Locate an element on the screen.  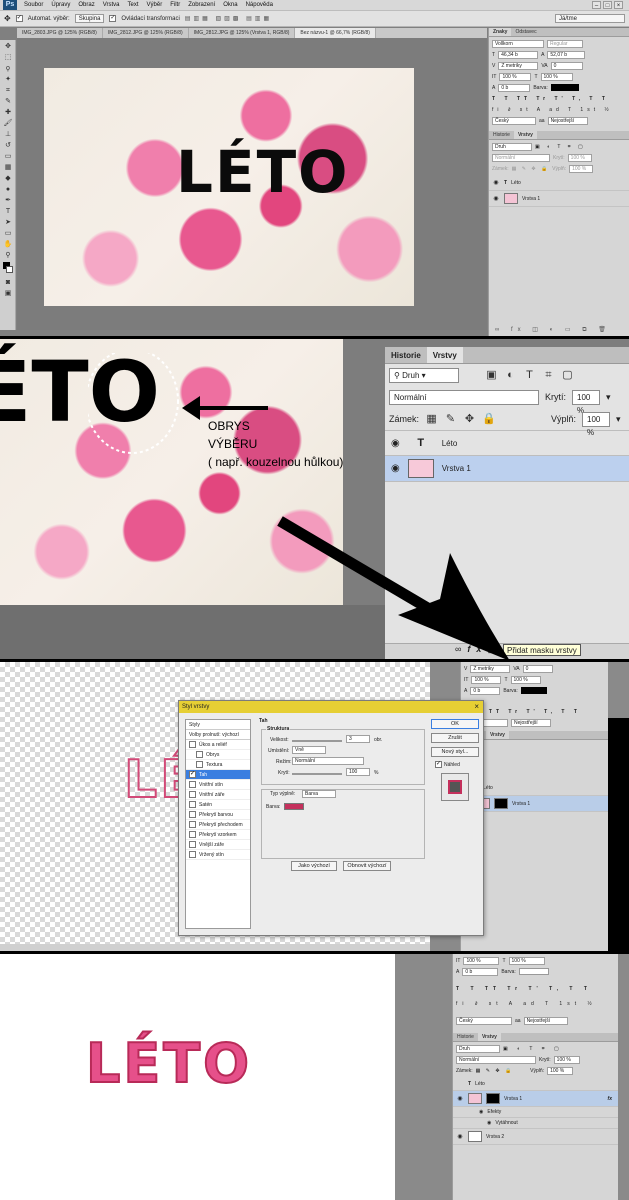
menu-layer: Vrstva is located at coordinates (111, 5).